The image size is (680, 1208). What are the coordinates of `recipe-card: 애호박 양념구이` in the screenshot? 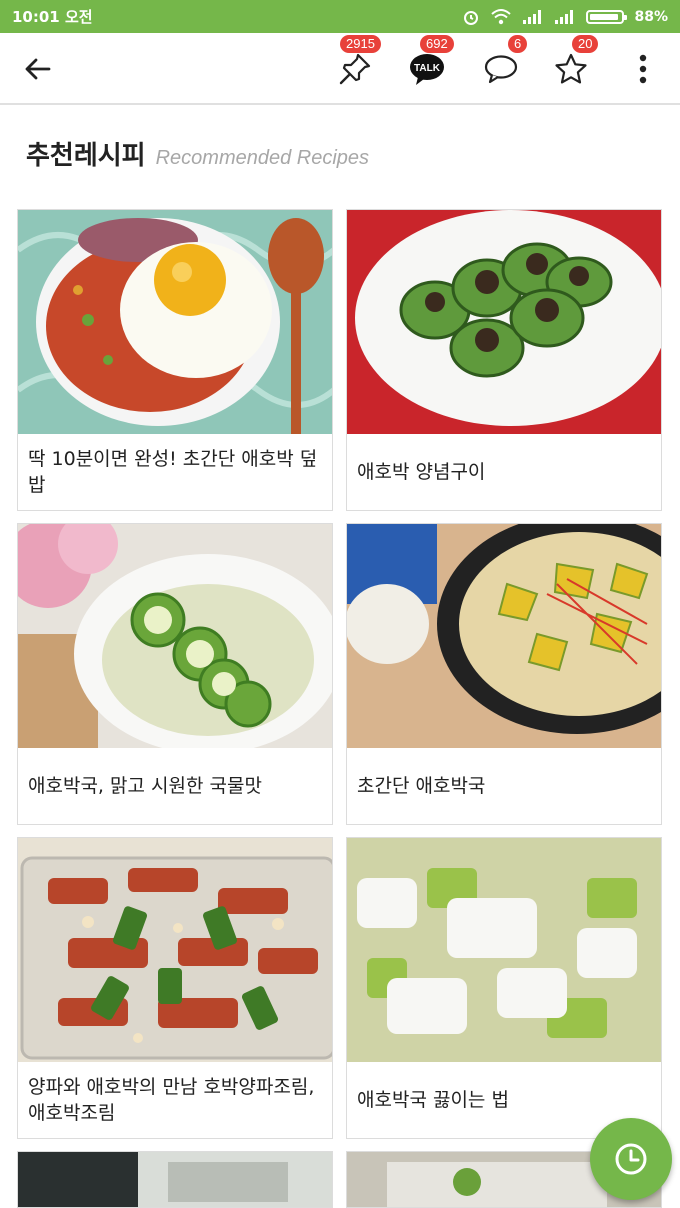 It's located at (504, 360).